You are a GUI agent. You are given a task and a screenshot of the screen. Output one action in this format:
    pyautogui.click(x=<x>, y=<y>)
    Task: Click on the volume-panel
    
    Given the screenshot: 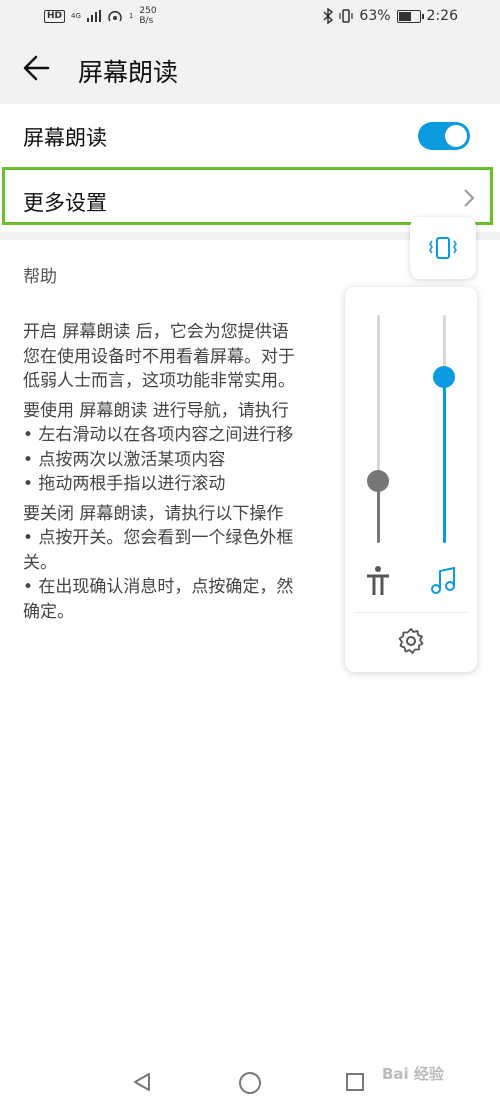 What is the action you would take?
    pyautogui.click(x=411, y=479)
    